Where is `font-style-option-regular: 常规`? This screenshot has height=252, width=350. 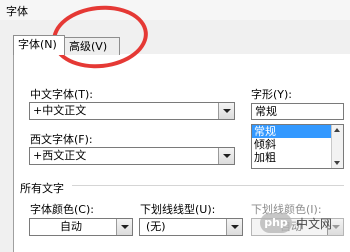 font-style-option-regular: 常规 is located at coordinates (297, 131).